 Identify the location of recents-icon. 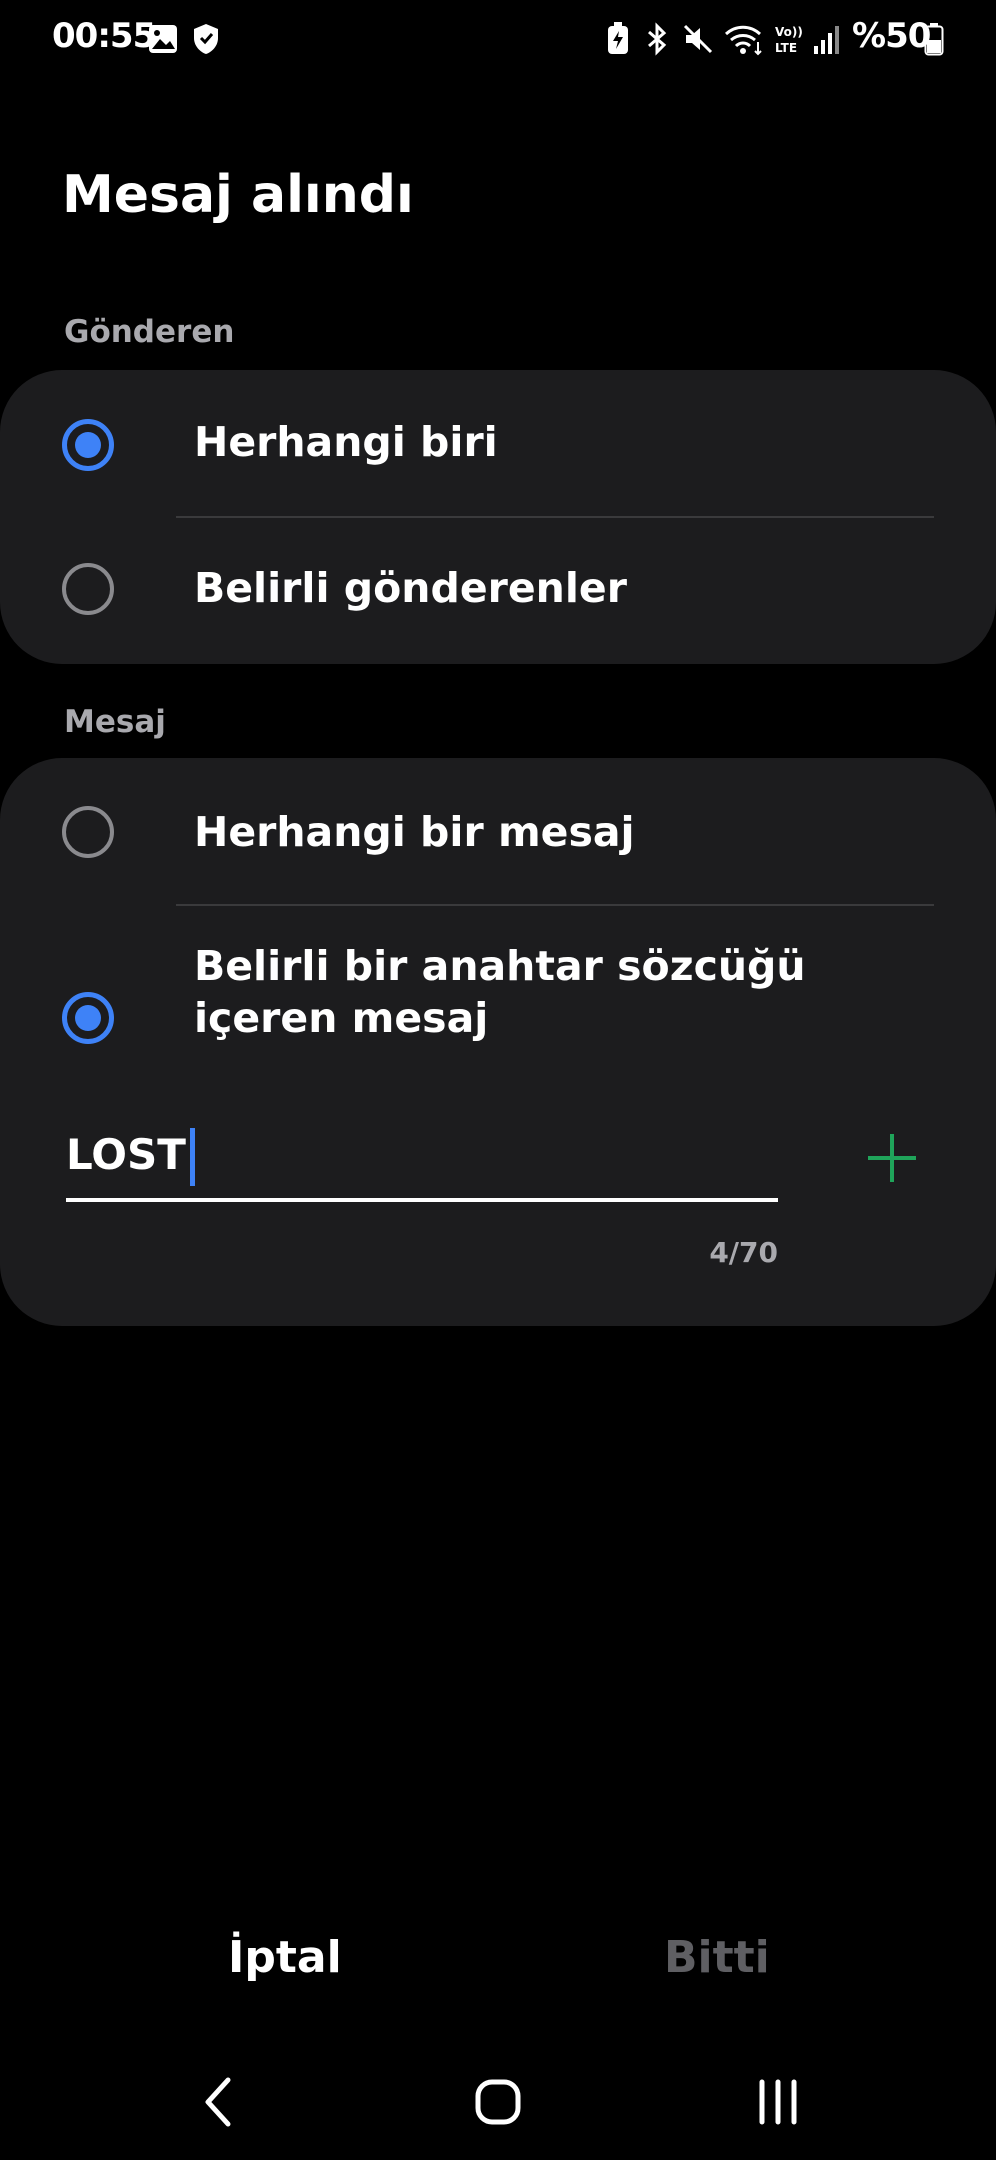
(778, 2102).